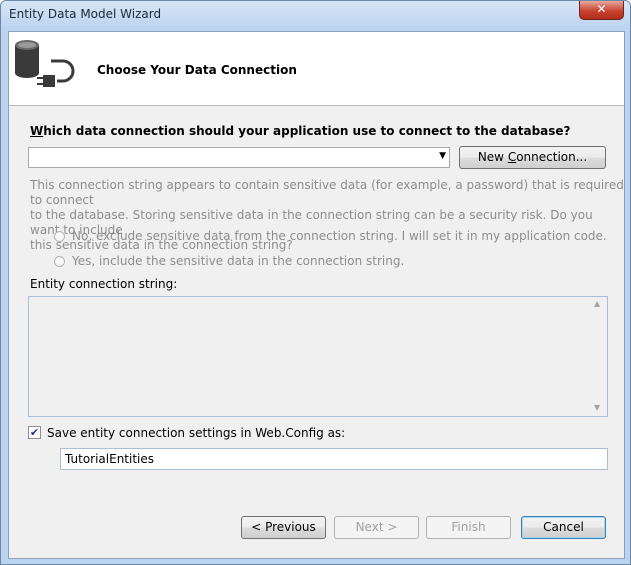 The height and width of the screenshot is (565, 631). Describe the element at coordinates (197, 70) in the screenshot. I see `page-title: Choose Your Data Connection` at that location.